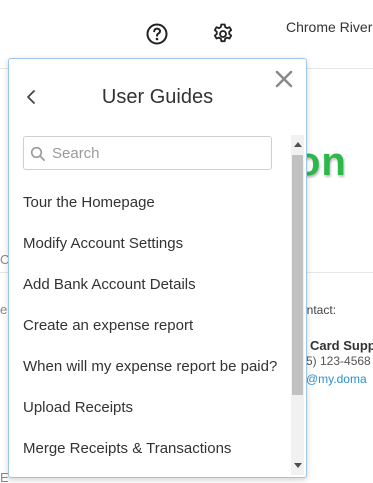 Image resolution: width=373 pixels, height=483 pixels. What do you see at coordinates (153, 367) in the screenshot?
I see `guide-item-report-paid: When will my expense report be paid?` at bounding box center [153, 367].